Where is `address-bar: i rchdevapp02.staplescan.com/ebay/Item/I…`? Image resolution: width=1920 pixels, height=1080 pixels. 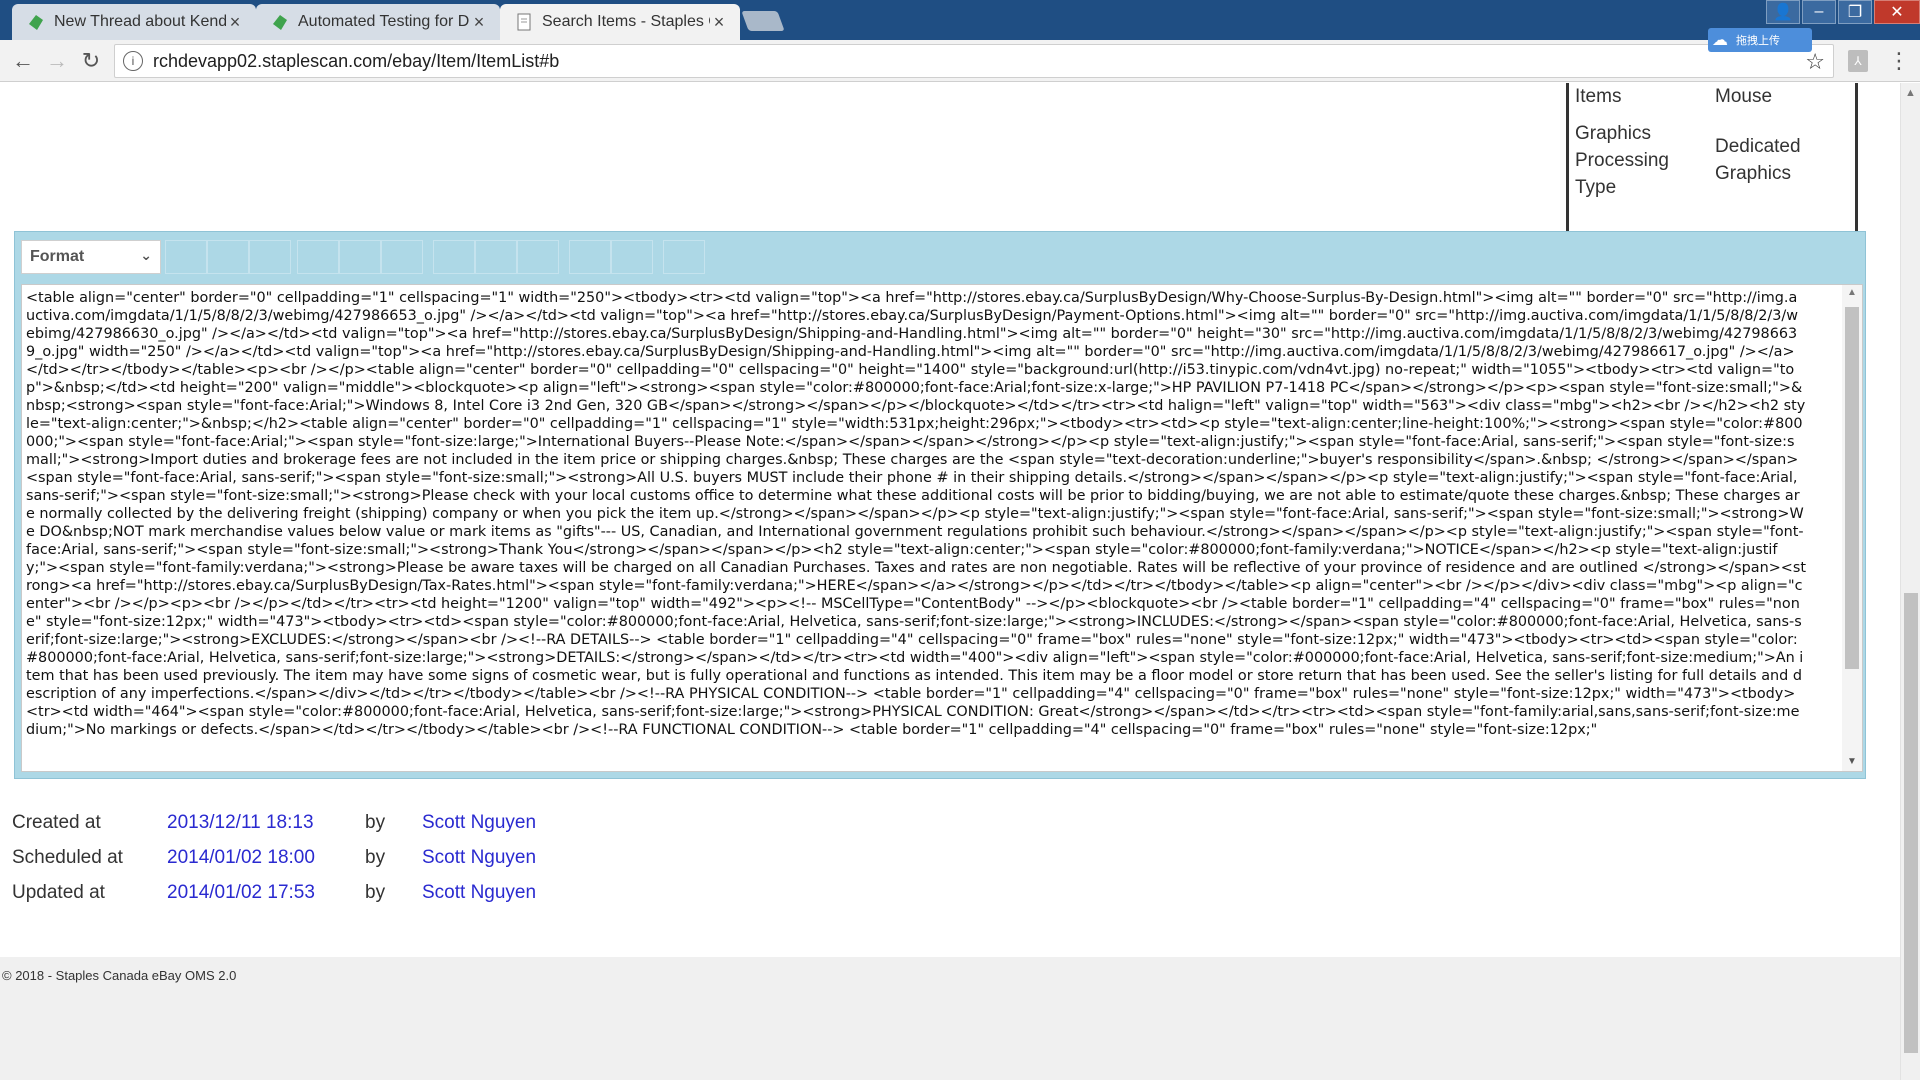
address-bar: i rchdevapp02.staplescan.com/ebay/Item/I… is located at coordinates (974, 61).